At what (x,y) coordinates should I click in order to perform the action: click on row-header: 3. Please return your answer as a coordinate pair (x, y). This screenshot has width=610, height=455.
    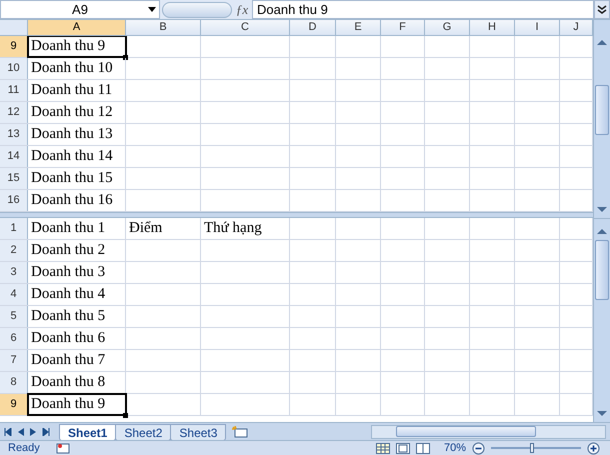
    Looking at the image, I should click on (14, 272).